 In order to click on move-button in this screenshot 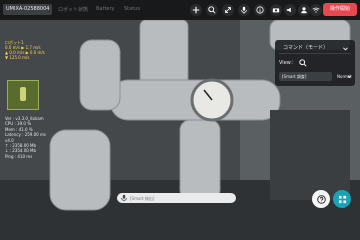, I will do `click(228, 10)`.